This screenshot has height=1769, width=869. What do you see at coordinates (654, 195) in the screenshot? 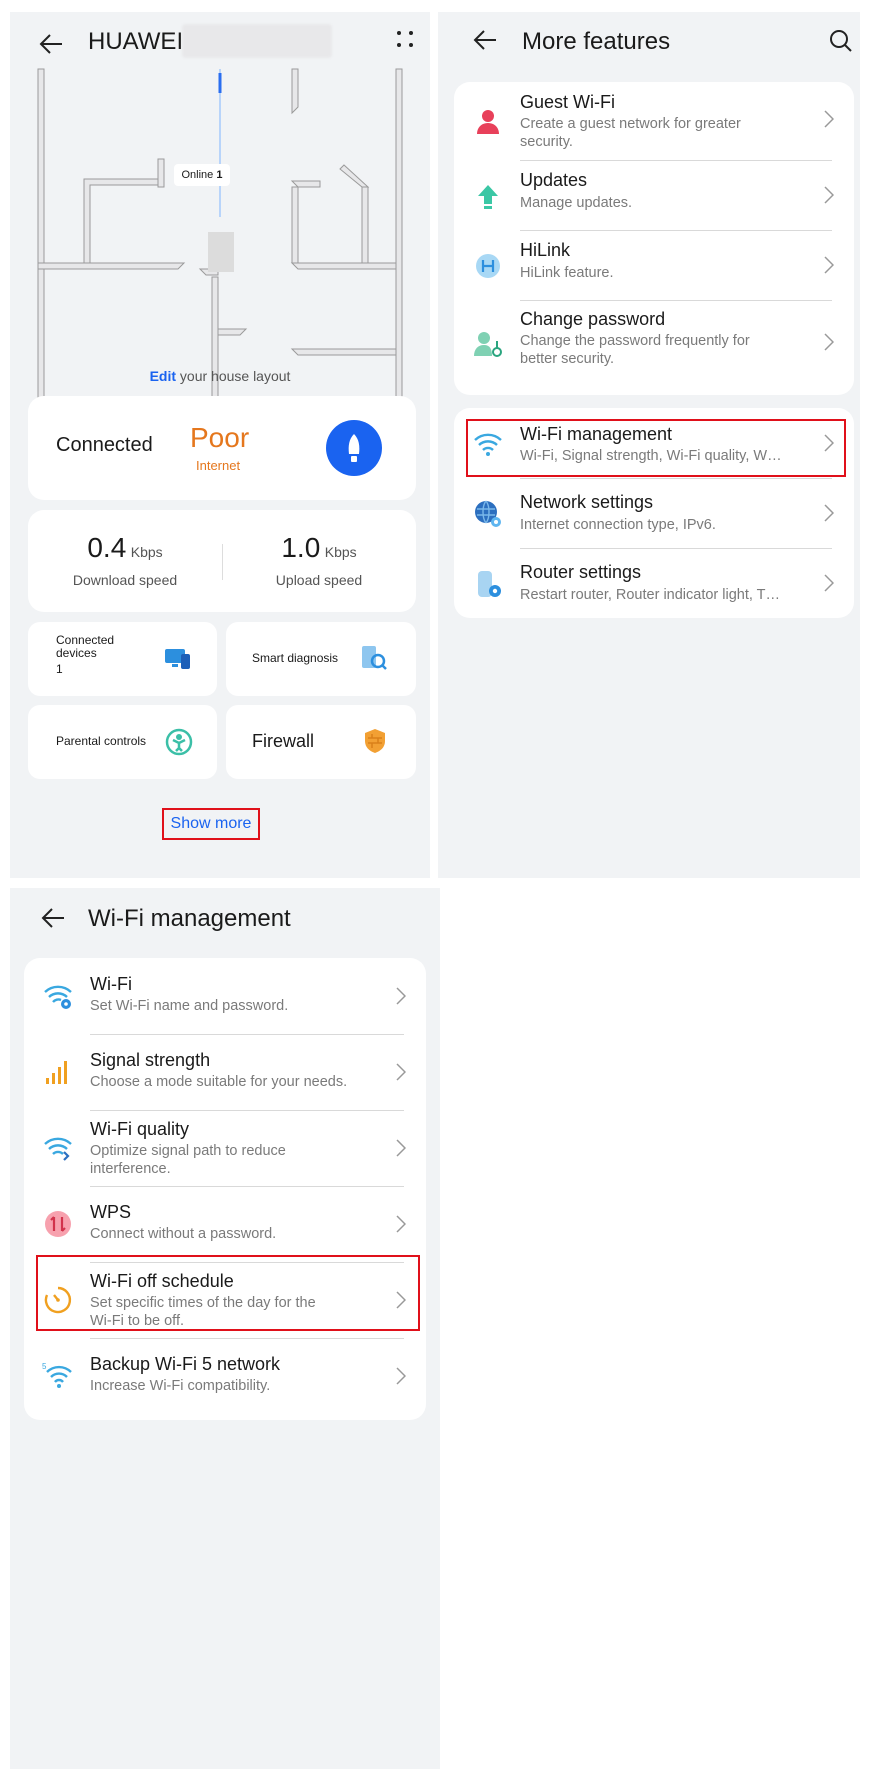
I see `updates-row: Updates Manage updates.` at bounding box center [654, 195].